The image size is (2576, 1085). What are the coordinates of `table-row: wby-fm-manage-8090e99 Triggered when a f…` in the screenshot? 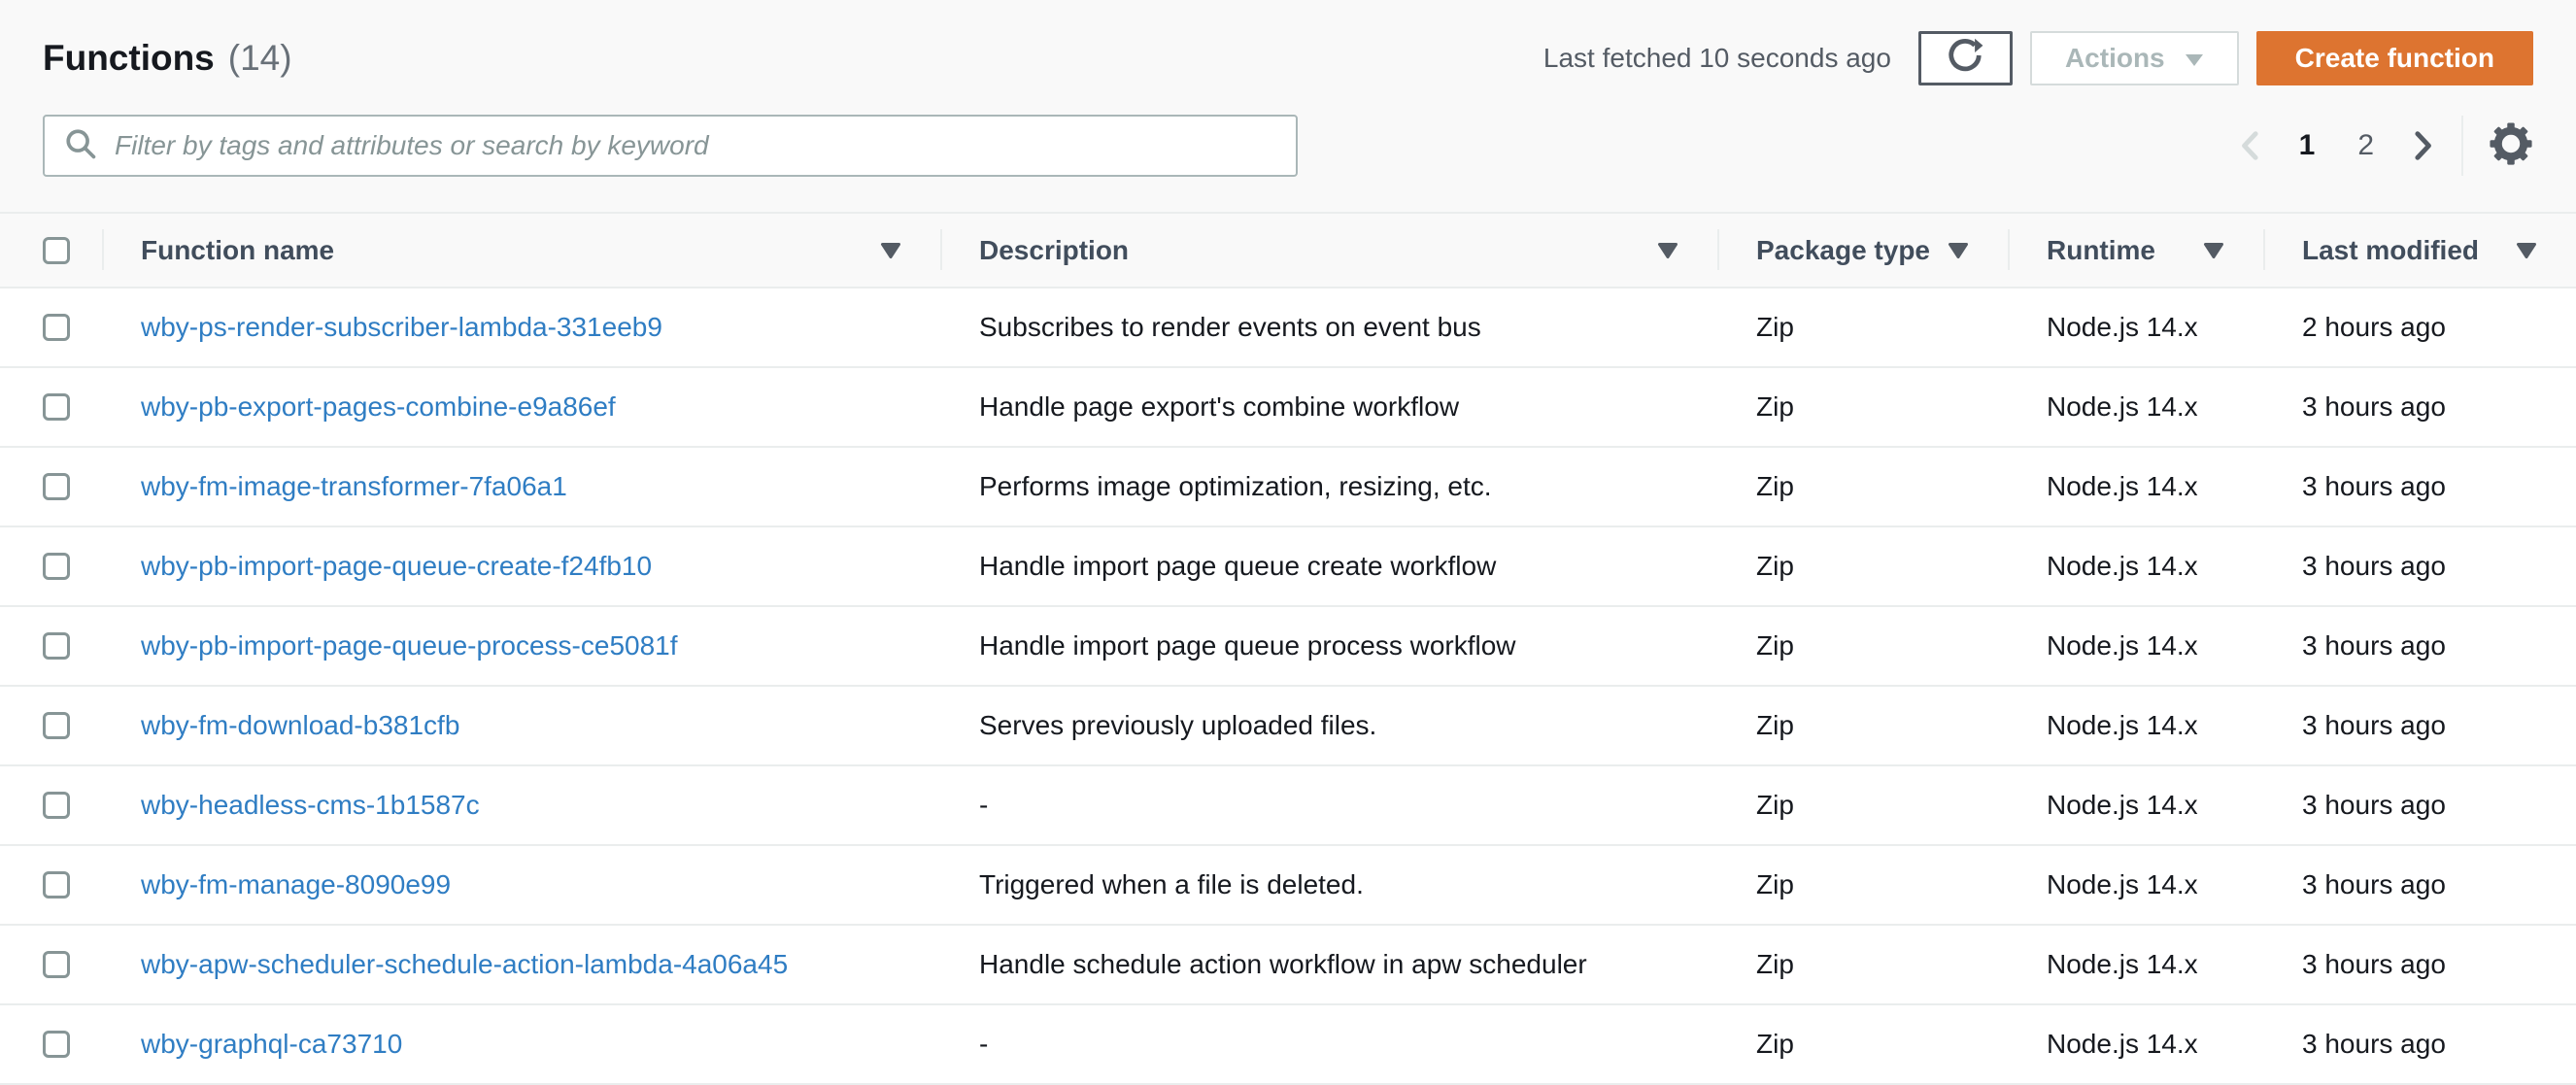 It's located at (1288, 886).